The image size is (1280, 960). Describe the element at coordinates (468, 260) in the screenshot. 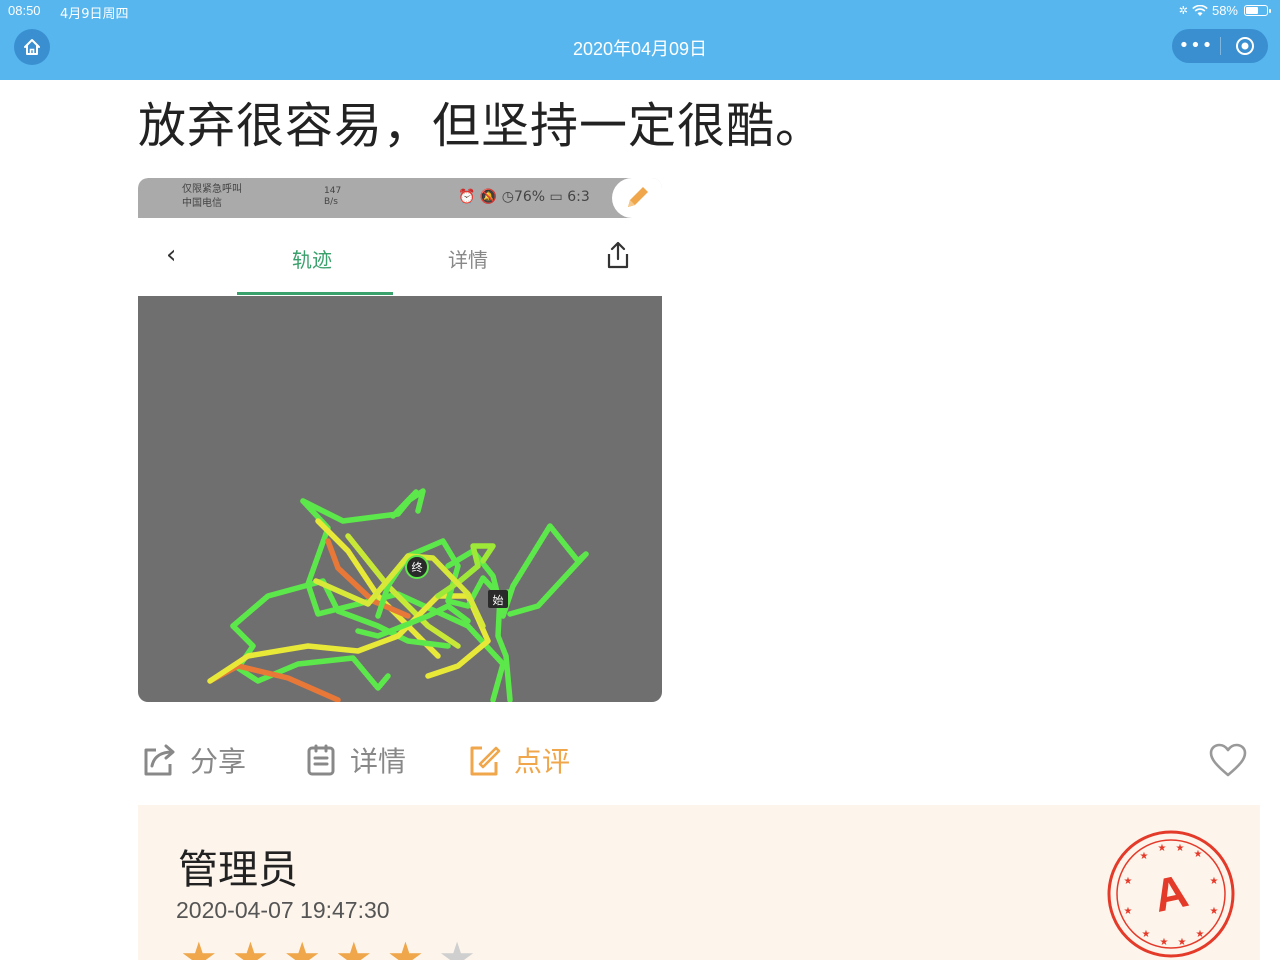

I see `embedded-tab-detail: 详情` at that location.